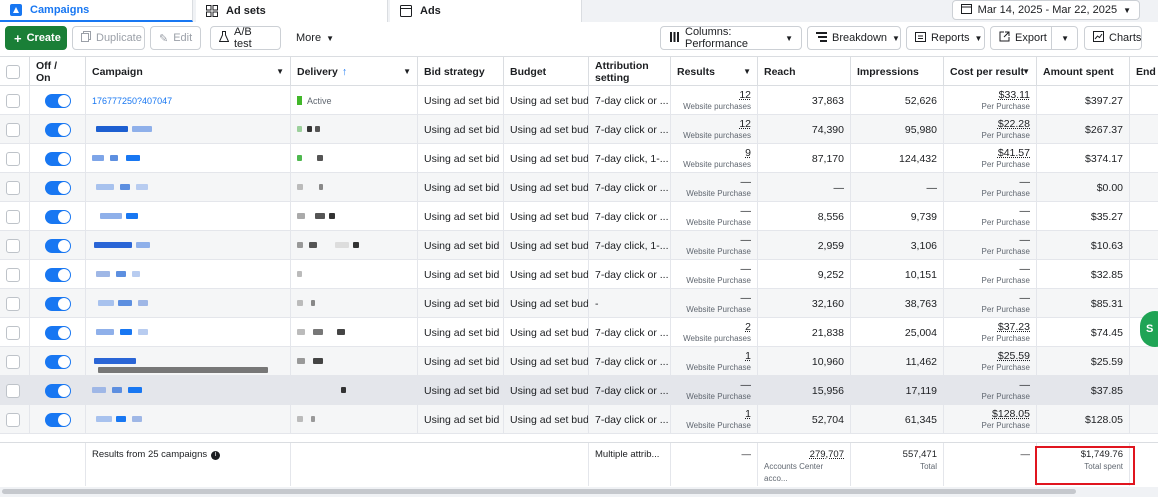  I want to click on date-range-picker: Mar 14, 2025 - Mar 22, 2025 ▼, so click(1045, 10).